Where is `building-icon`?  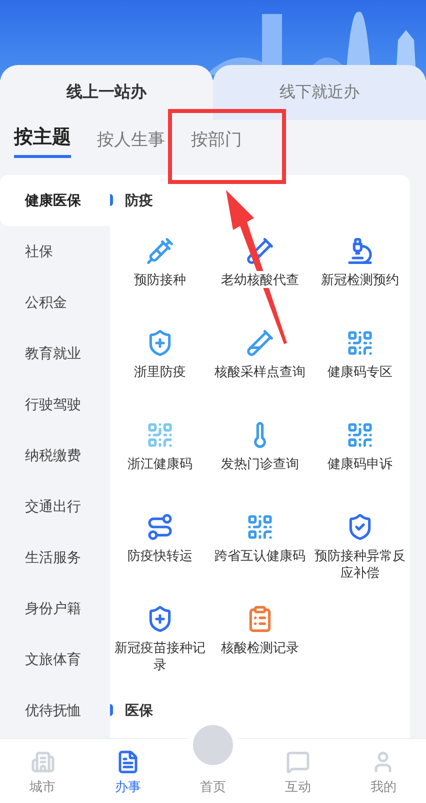 building-icon is located at coordinates (42, 762).